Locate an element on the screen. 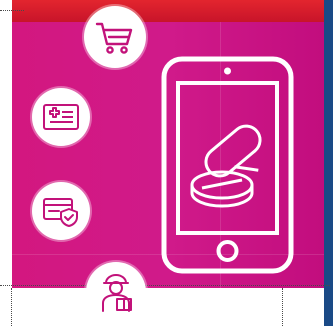 This screenshot has height=326, width=333. prescription-card-icon is located at coordinates (61, 117).